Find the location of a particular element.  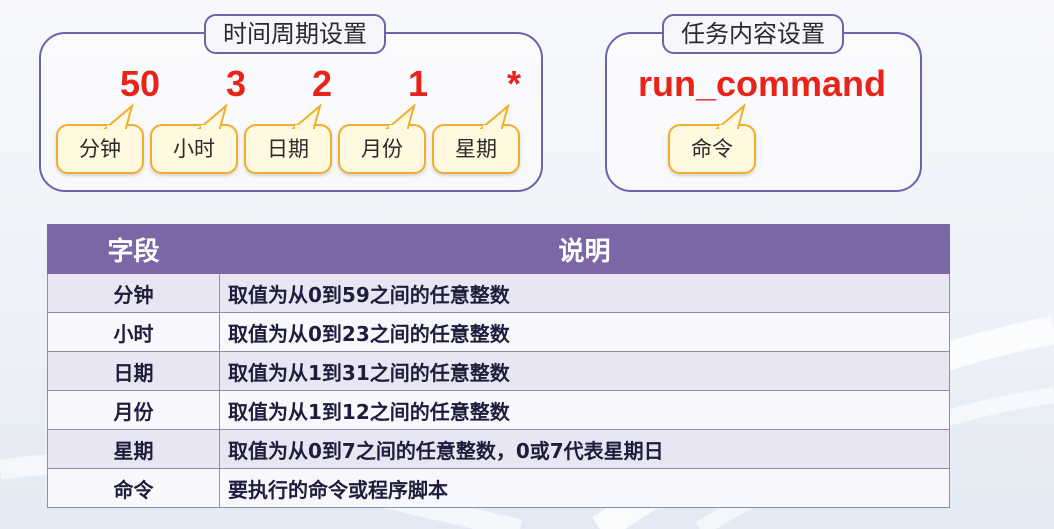

table-row: 星期 取值为从0到7之间的任意整数，0或7代表星期日 is located at coordinates (498, 449).